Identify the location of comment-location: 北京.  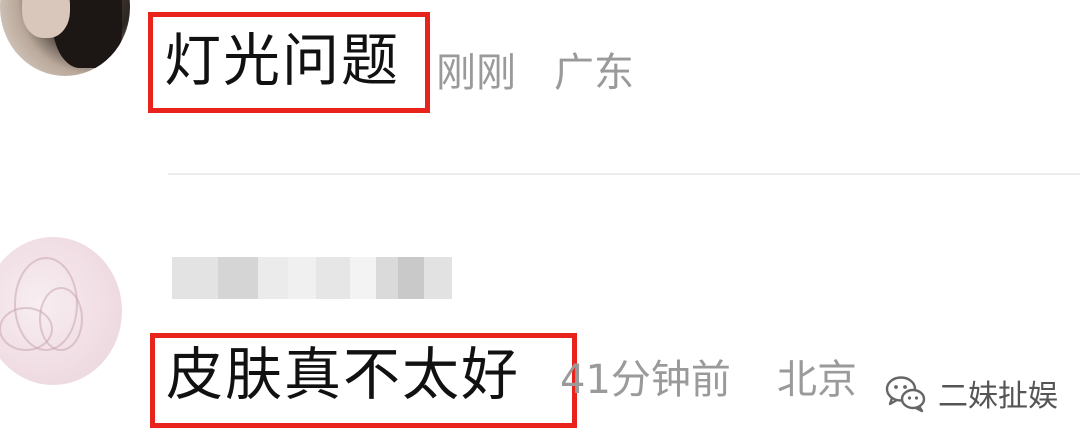
(817, 380).